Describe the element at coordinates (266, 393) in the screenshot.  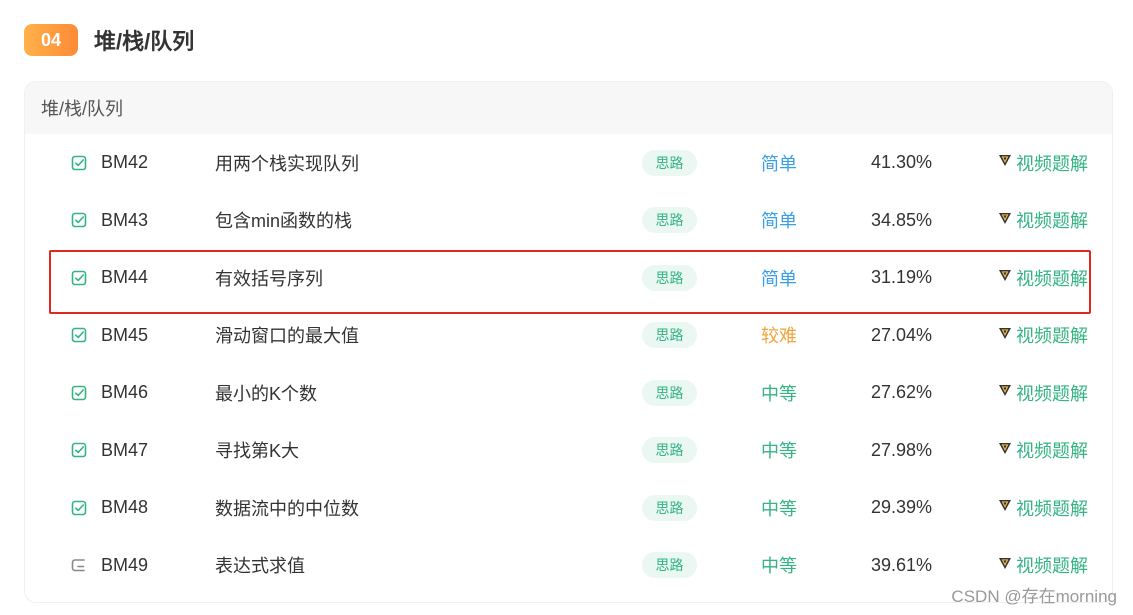
I see `problem-title: 最小的K个数` at that location.